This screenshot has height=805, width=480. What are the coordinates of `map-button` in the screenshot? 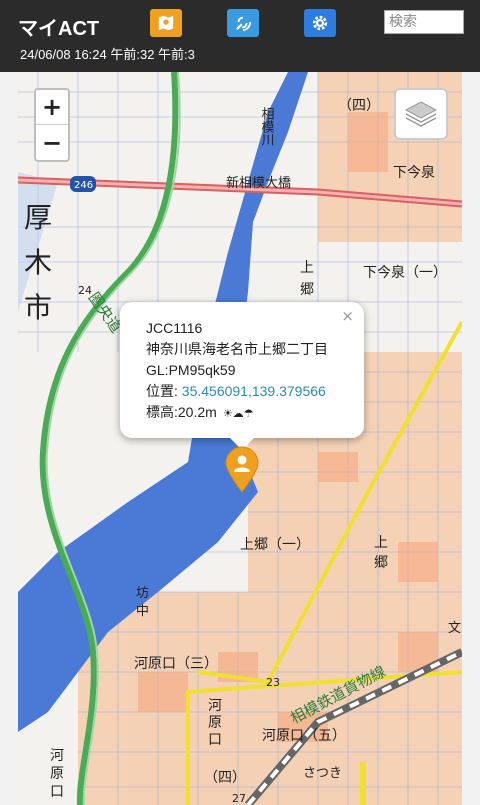 It's located at (166, 23).